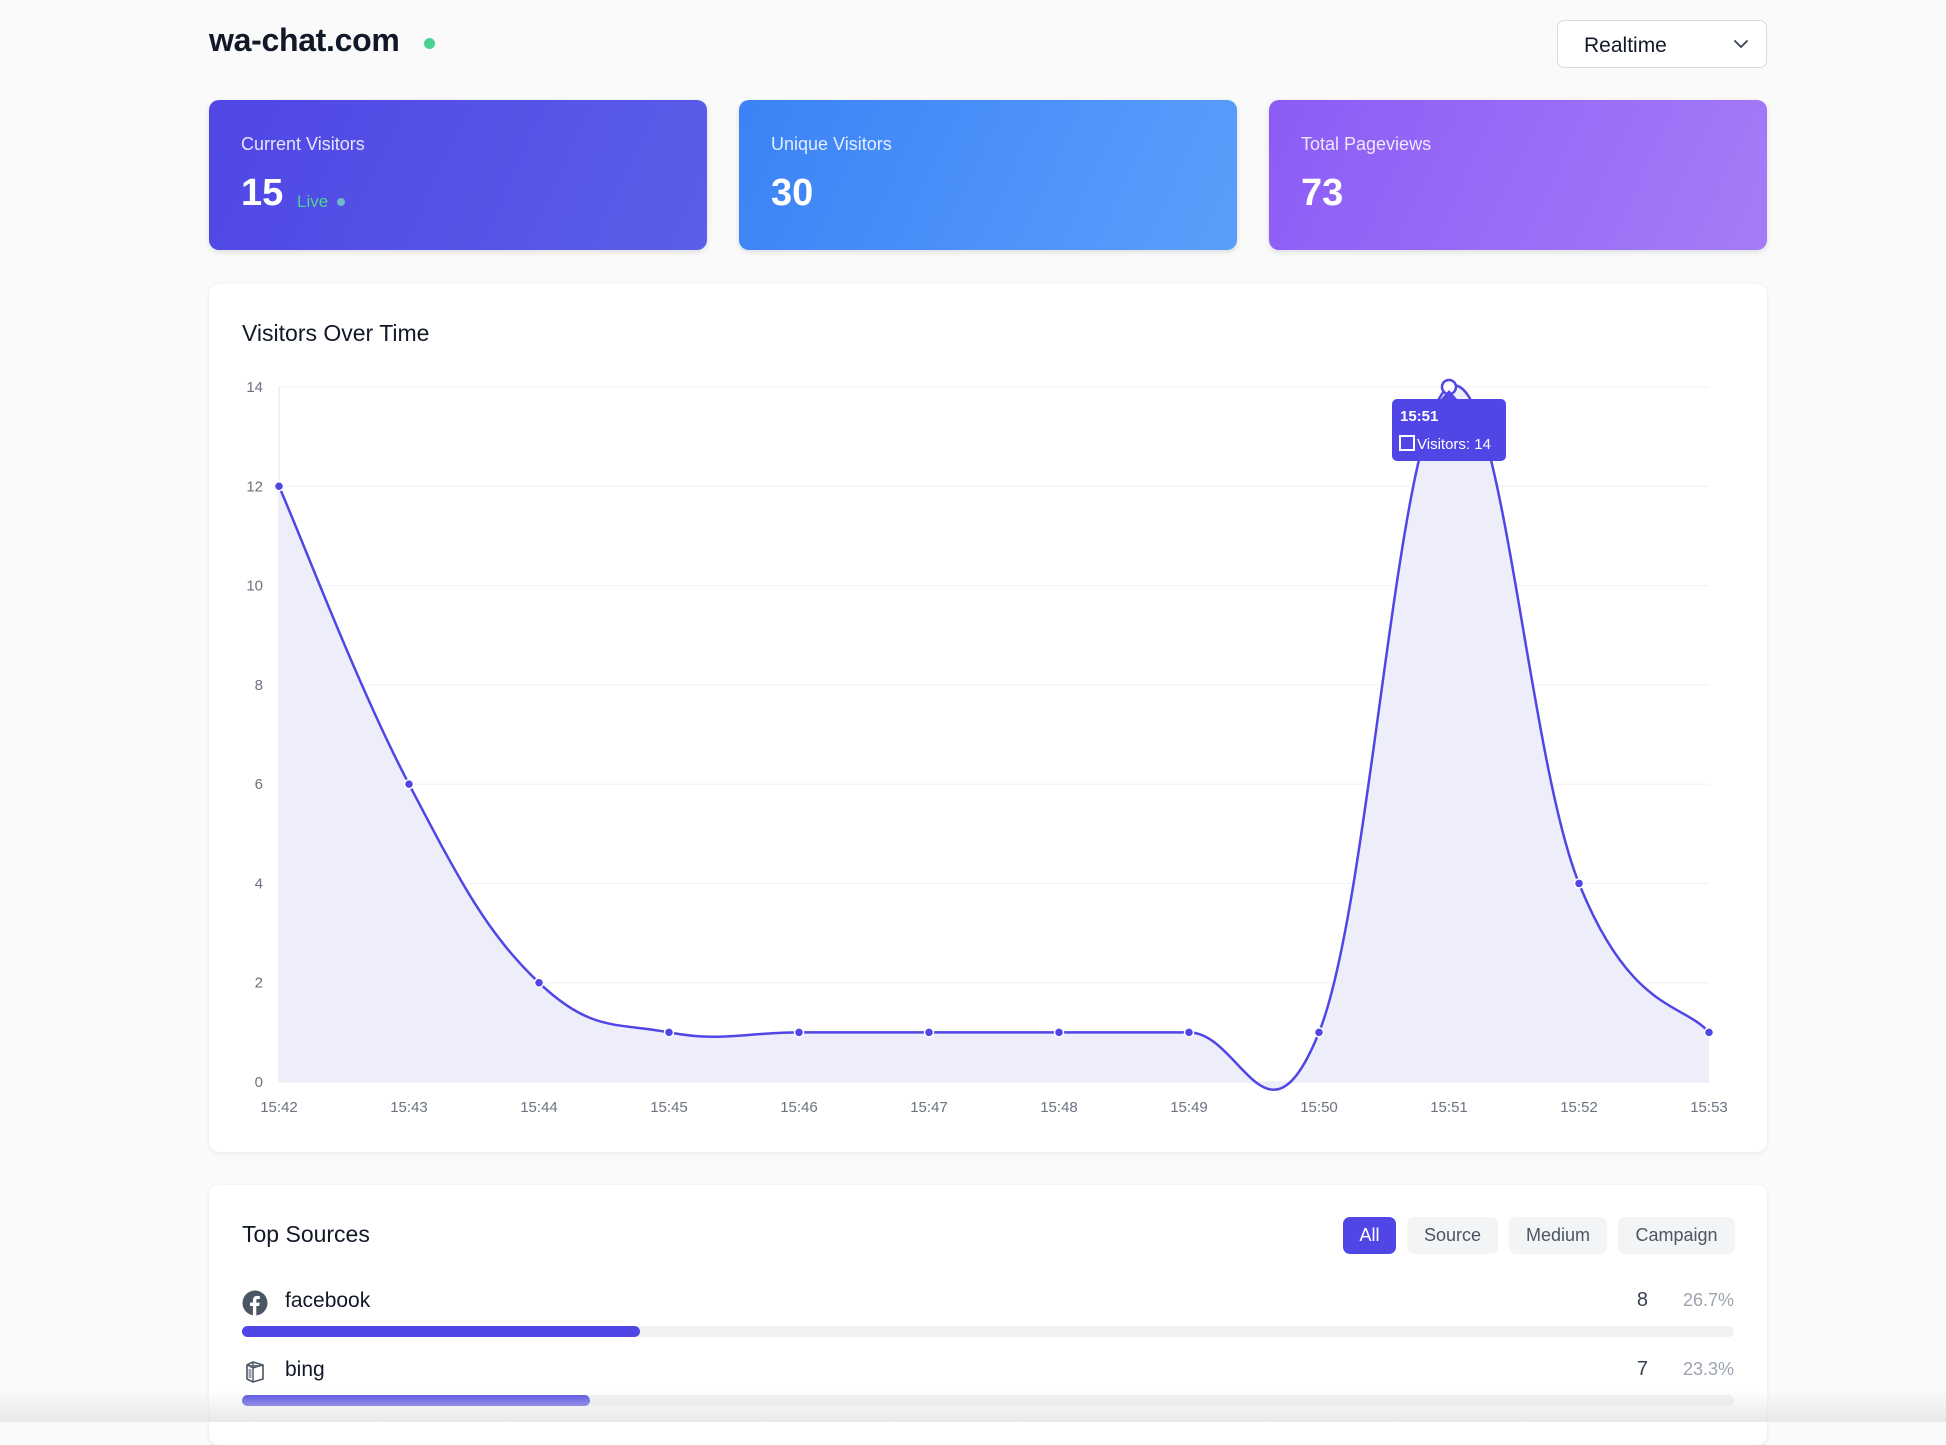  What do you see at coordinates (1518, 175) in the screenshot?
I see `total-pageviews-card: Total Pageviews 73` at bounding box center [1518, 175].